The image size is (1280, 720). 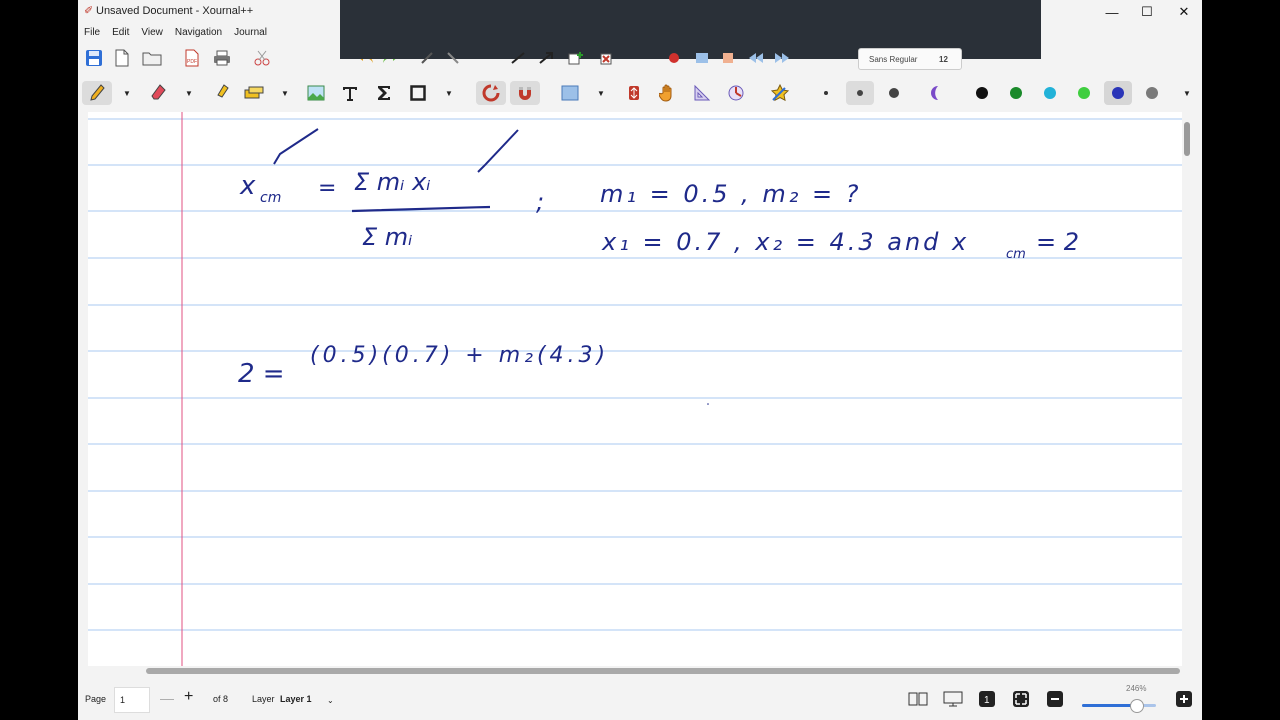 What do you see at coordinates (261, 374) in the screenshot?
I see `step-lhs: 2 =` at bounding box center [261, 374].